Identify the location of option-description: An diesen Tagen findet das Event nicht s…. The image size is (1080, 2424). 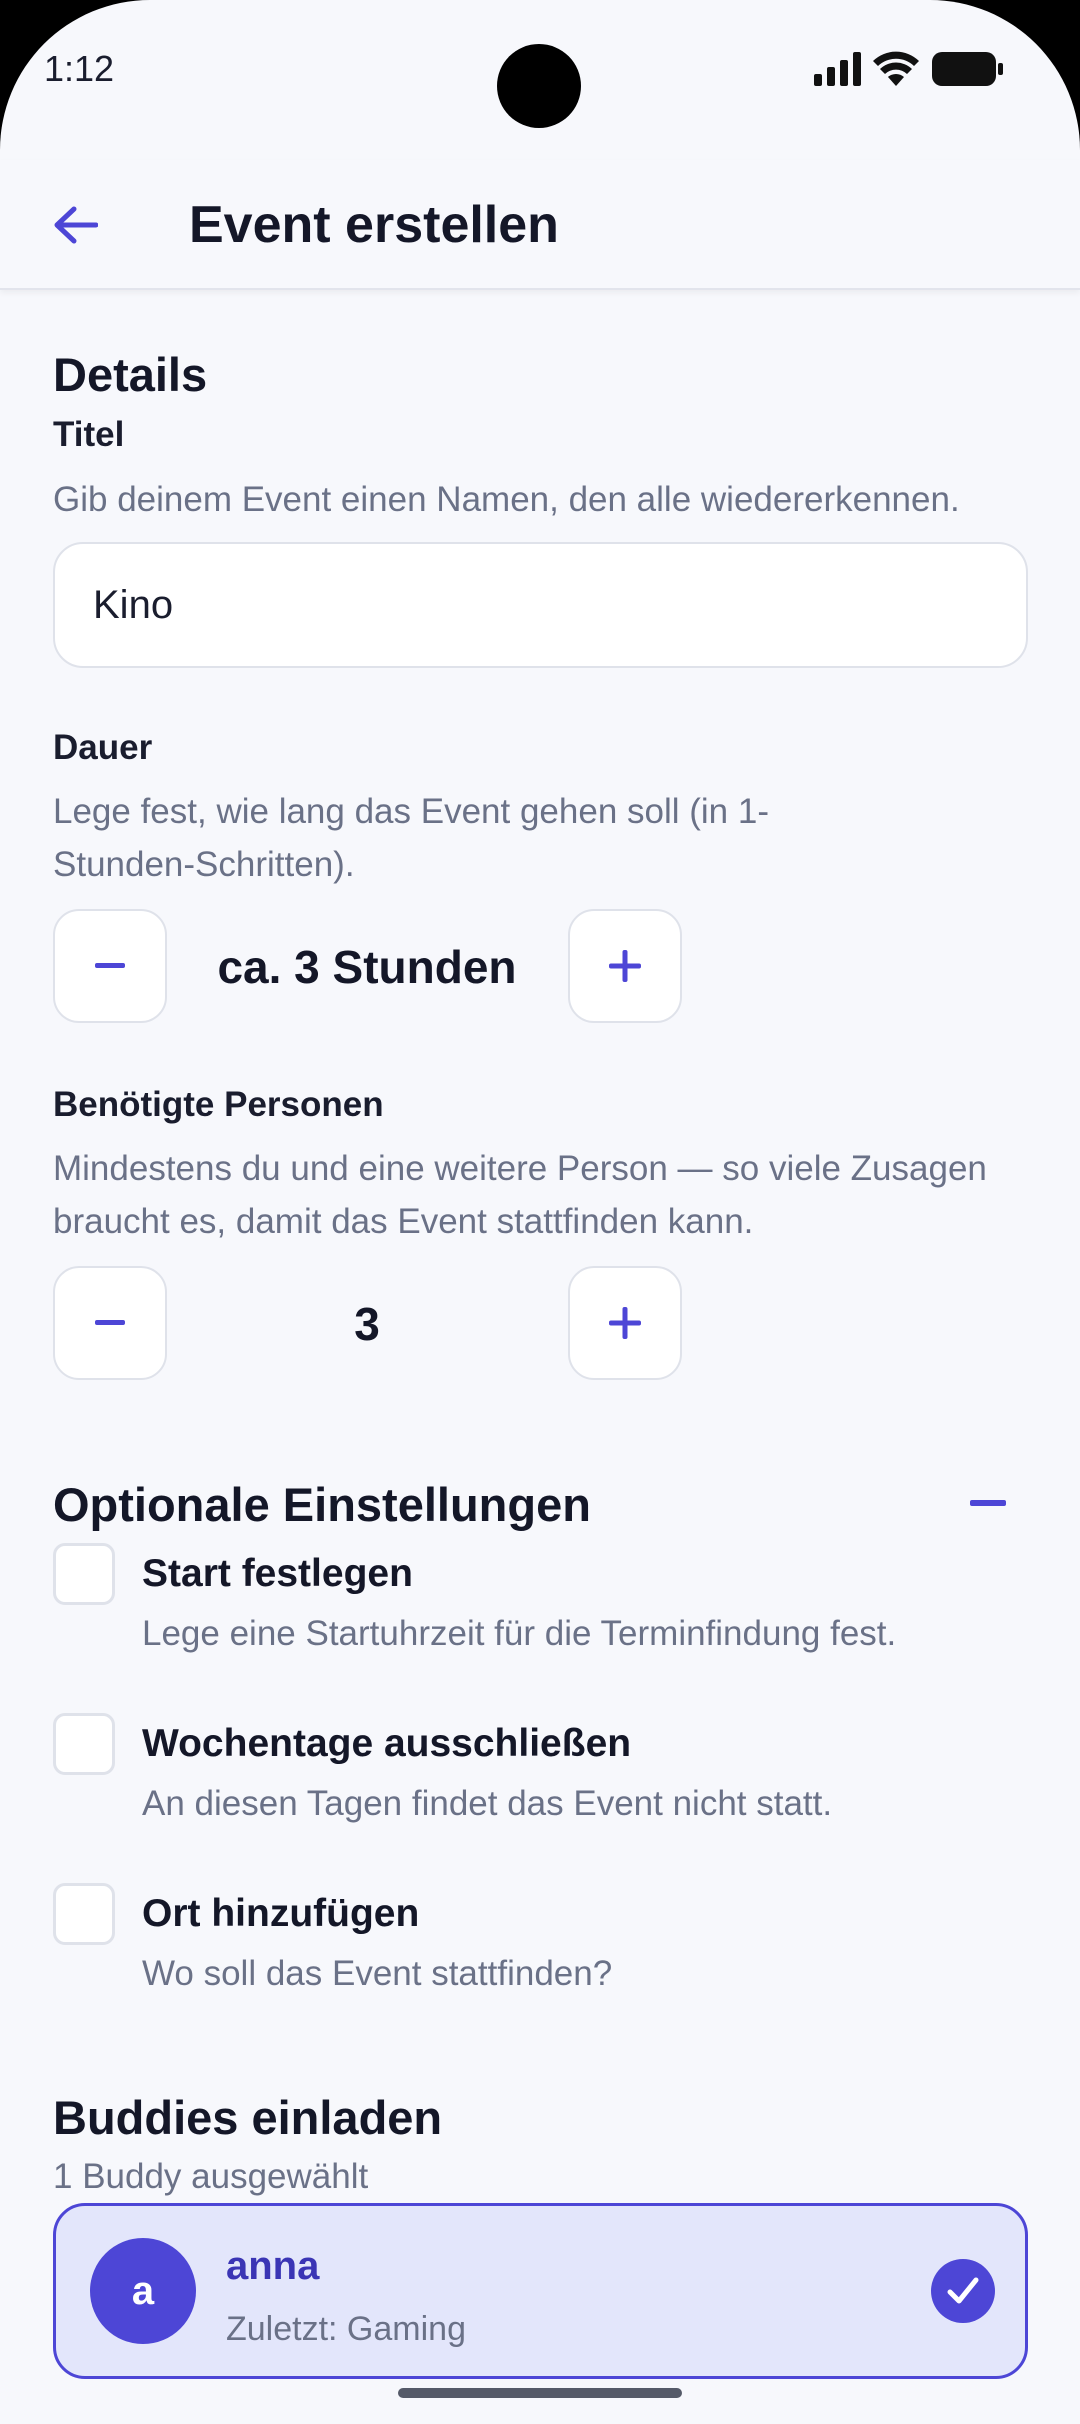
(487, 1803).